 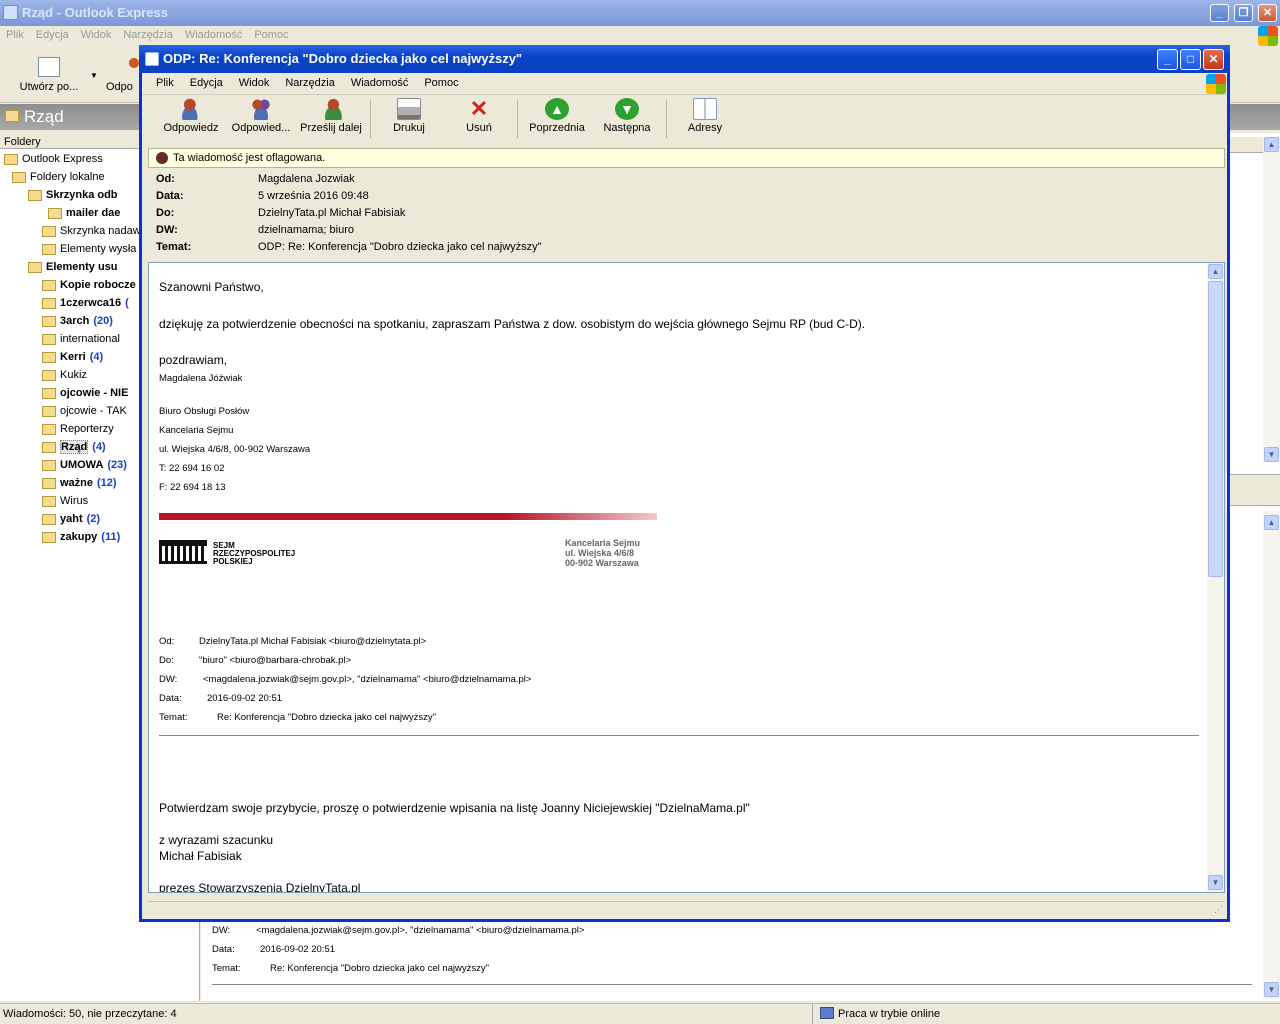 What do you see at coordinates (1218, 909) in the screenshot?
I see `resize-grip-icon: ⋰` at bounding box center [1218, 909].